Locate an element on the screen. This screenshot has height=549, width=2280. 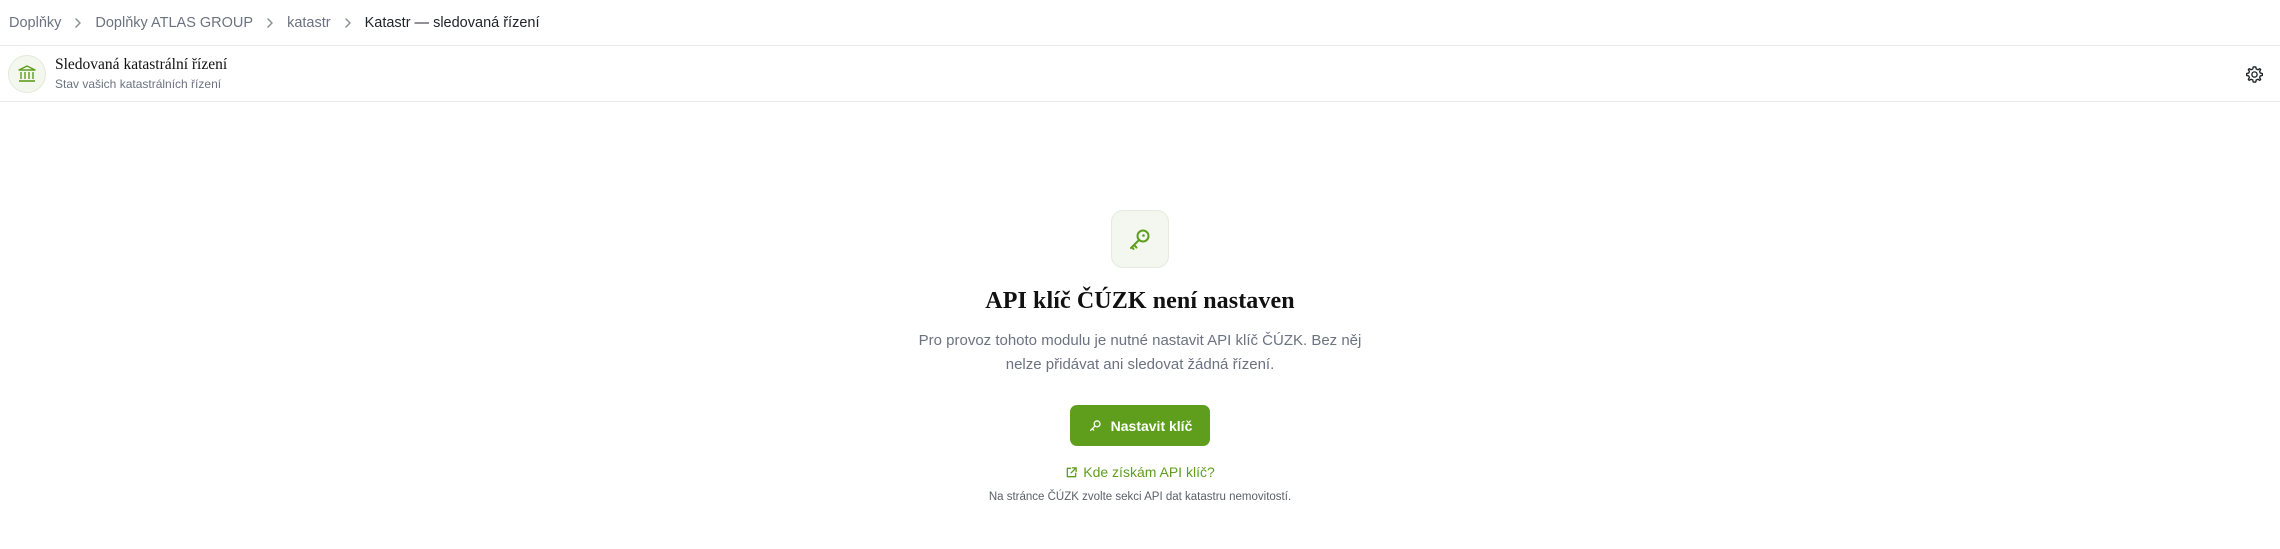
api-key-help-label: Kde získám API klíč? is located at coordinates (1149, 472).